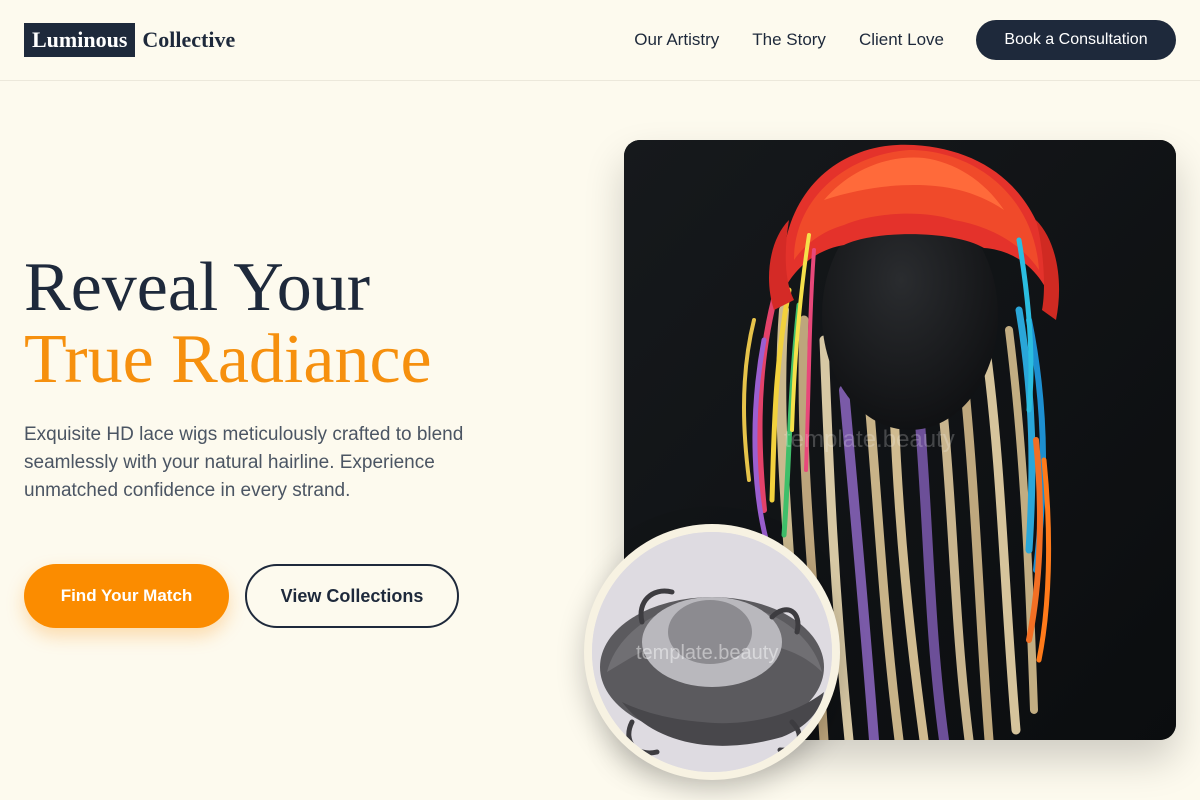 This screenshot has width=1200, height=800. I want to click on nav-link-our-artistry: Our Artistry, so click(676, 40).